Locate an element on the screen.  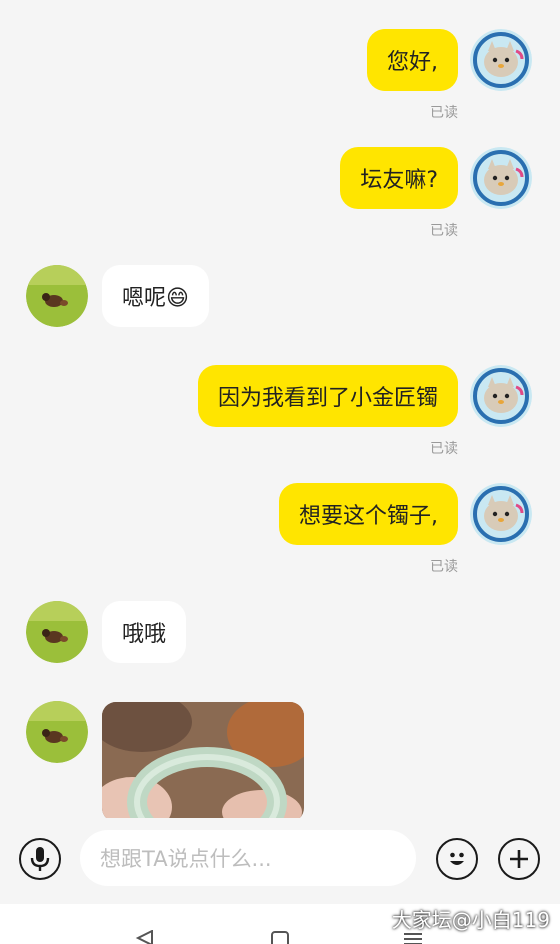
emoji-icon is located at coordinates (457, 858).